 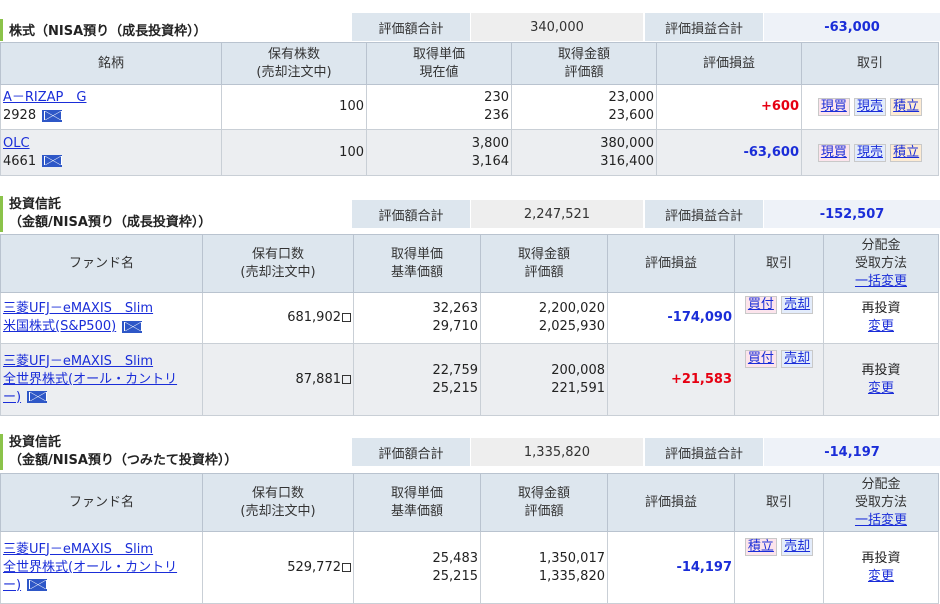 I want to click on fund-cost-unit: 32,263, so click(x=455, y=308).